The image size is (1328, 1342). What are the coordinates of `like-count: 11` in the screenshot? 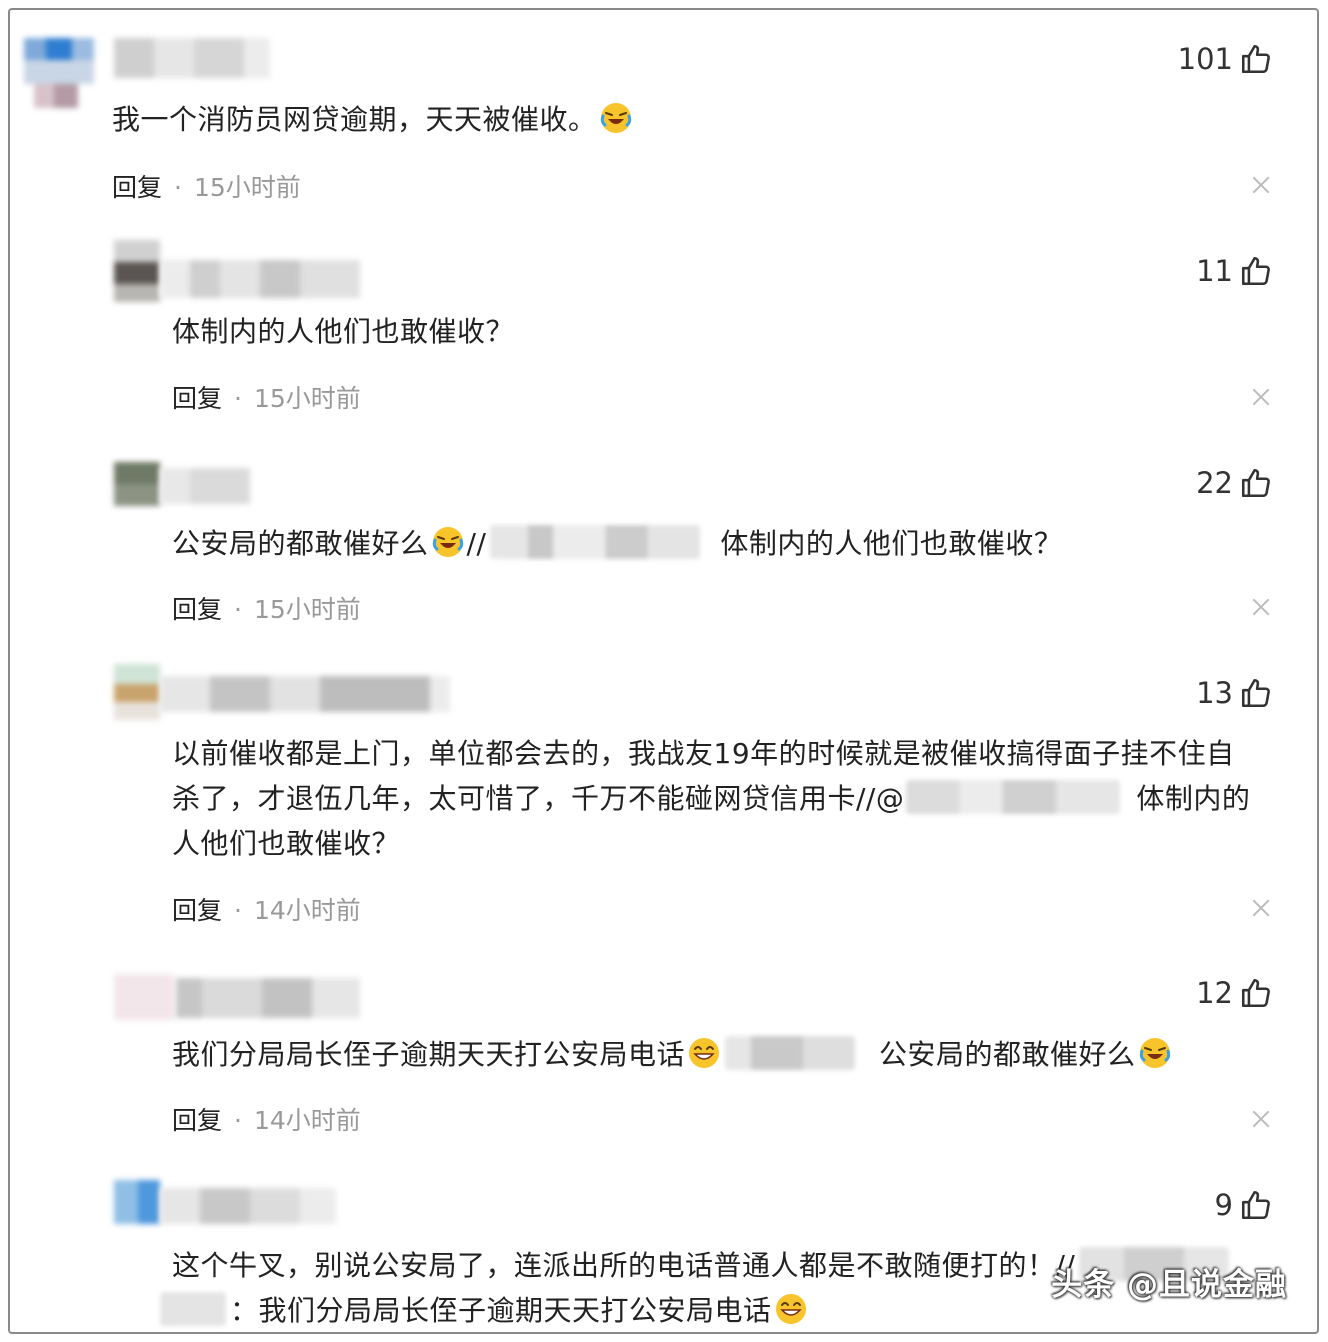 It's located at (1214, 271).